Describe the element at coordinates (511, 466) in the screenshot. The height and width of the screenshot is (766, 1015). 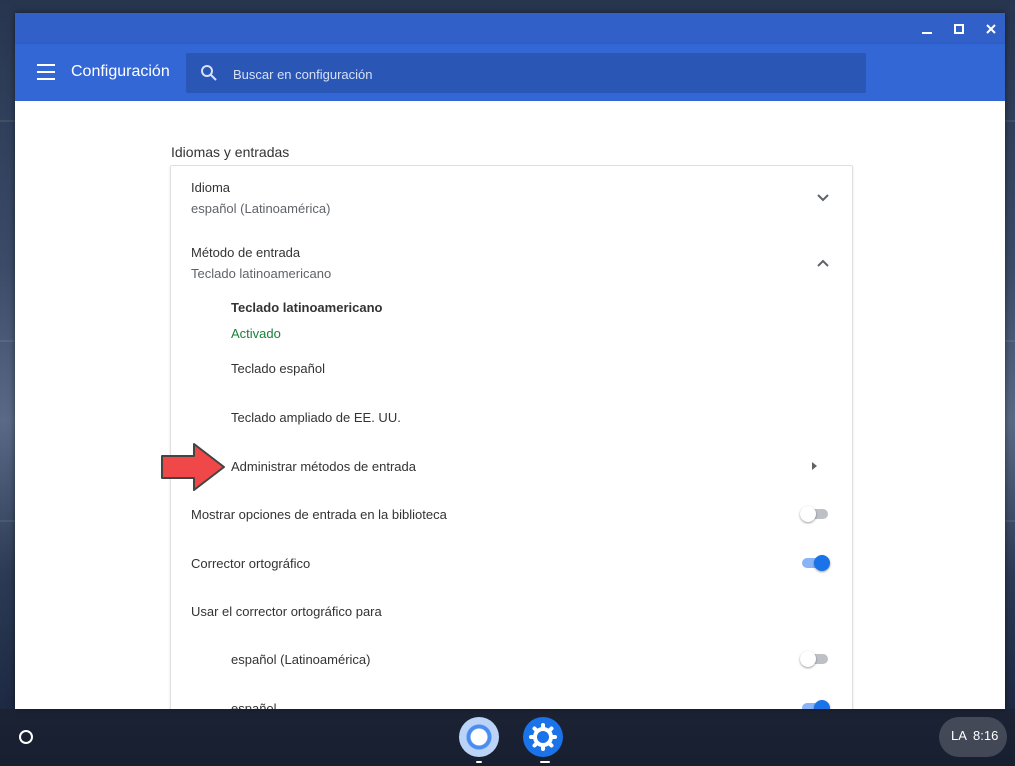
I see `manage-input-methods-row: Administrar métodos de entrada` at that location.